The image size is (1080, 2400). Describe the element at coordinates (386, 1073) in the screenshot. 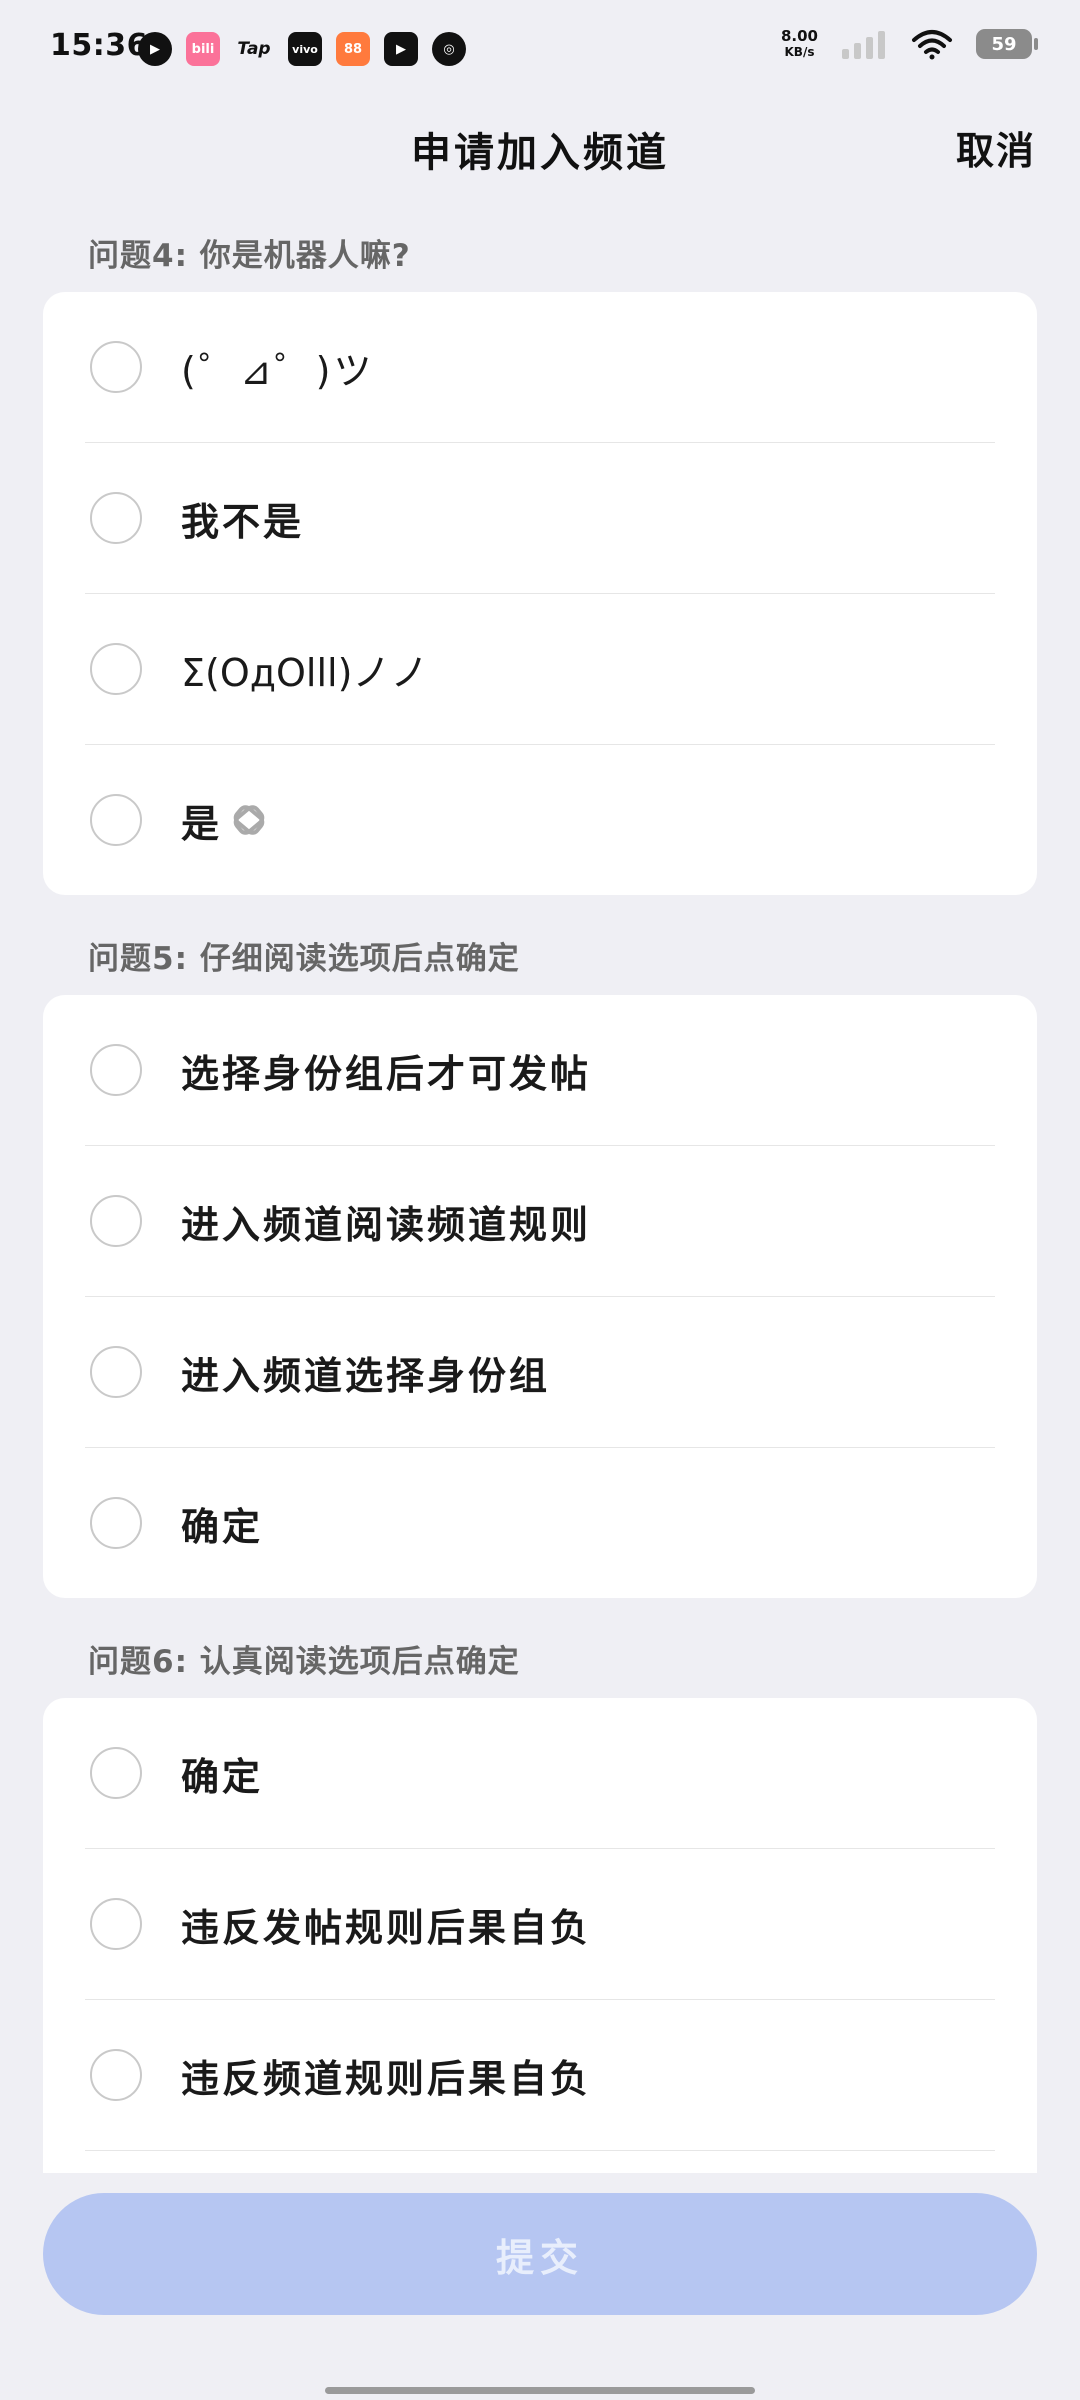

I see `option-label: 选择身份组后才可发帖` at that location.